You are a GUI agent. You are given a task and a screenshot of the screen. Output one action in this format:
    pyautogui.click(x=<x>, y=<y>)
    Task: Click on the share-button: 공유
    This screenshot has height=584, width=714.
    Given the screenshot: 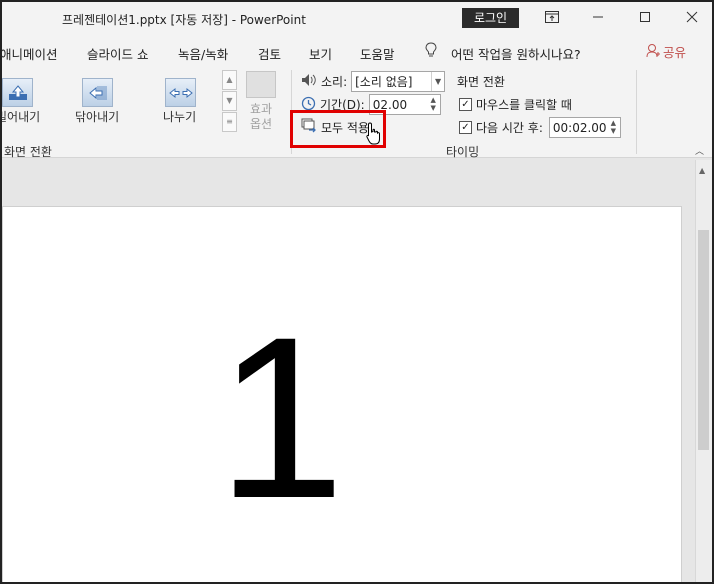 What is the action you would take?
    pyautogui.click(x=666, y=51)
    